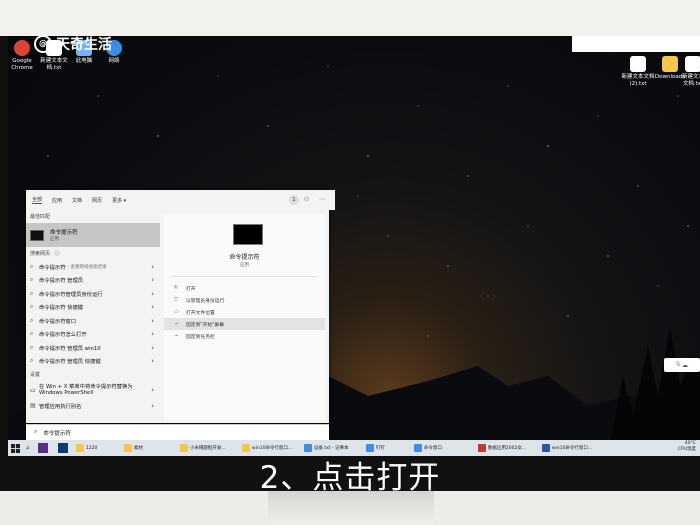 The image size is (700, 525). What do you see at coordinates (294, 200) in the screenshot?
I see `reward-badge: 1` at bounding box center [294, 200].